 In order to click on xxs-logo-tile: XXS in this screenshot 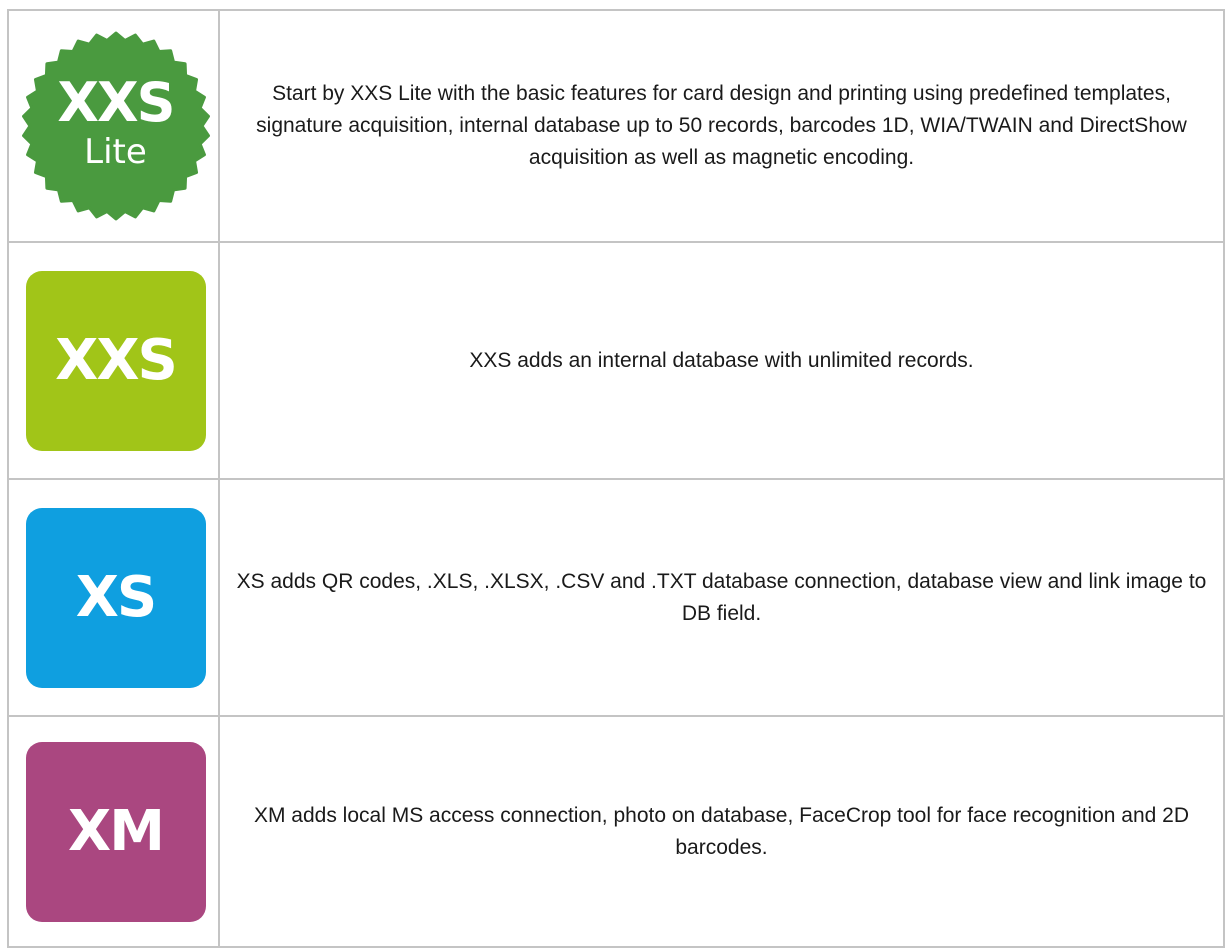, I will do `click(115, 360)`.